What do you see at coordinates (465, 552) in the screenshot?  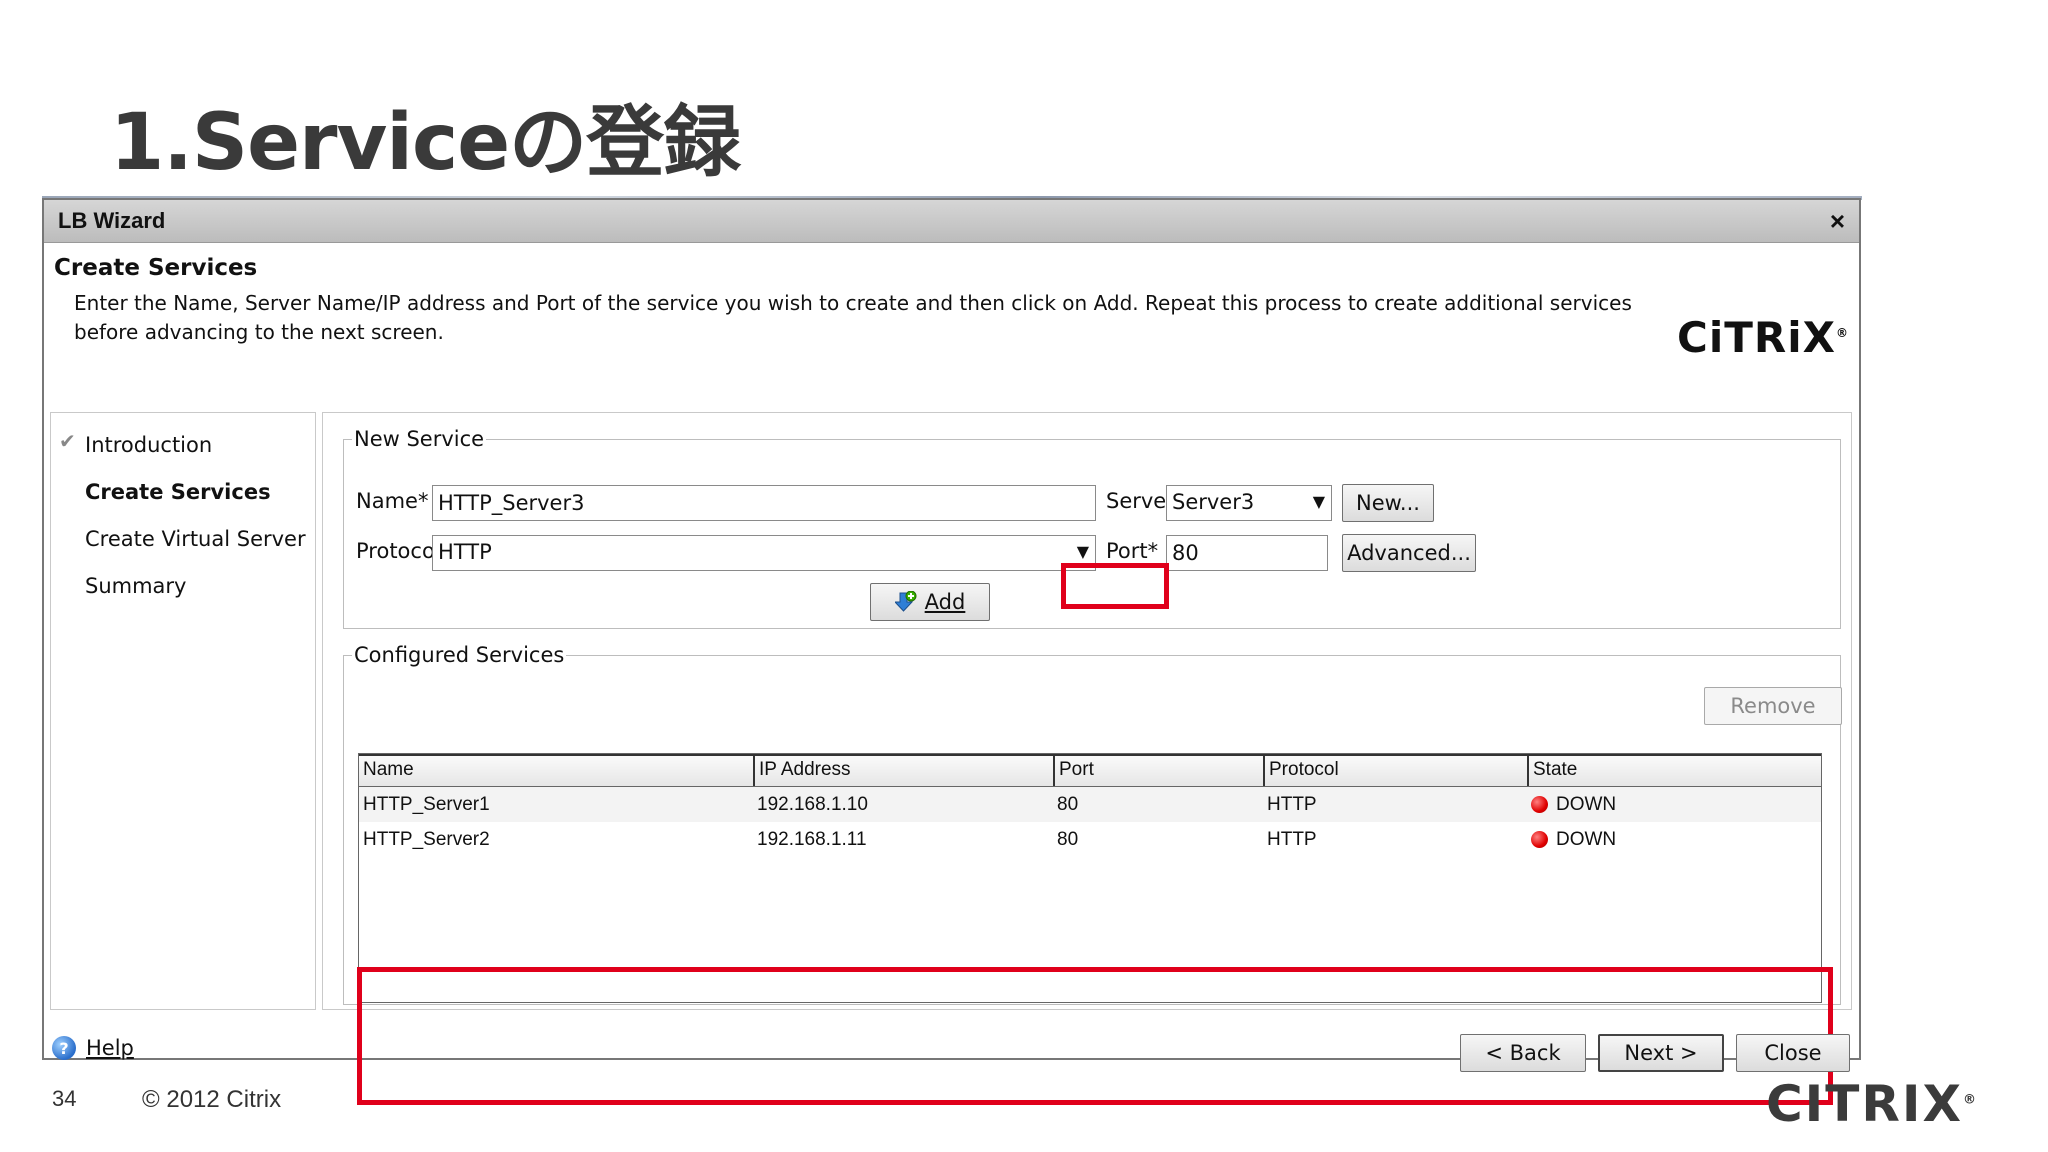 I see `protocol-select-value: HTTP` at bounding box center [465, 552].